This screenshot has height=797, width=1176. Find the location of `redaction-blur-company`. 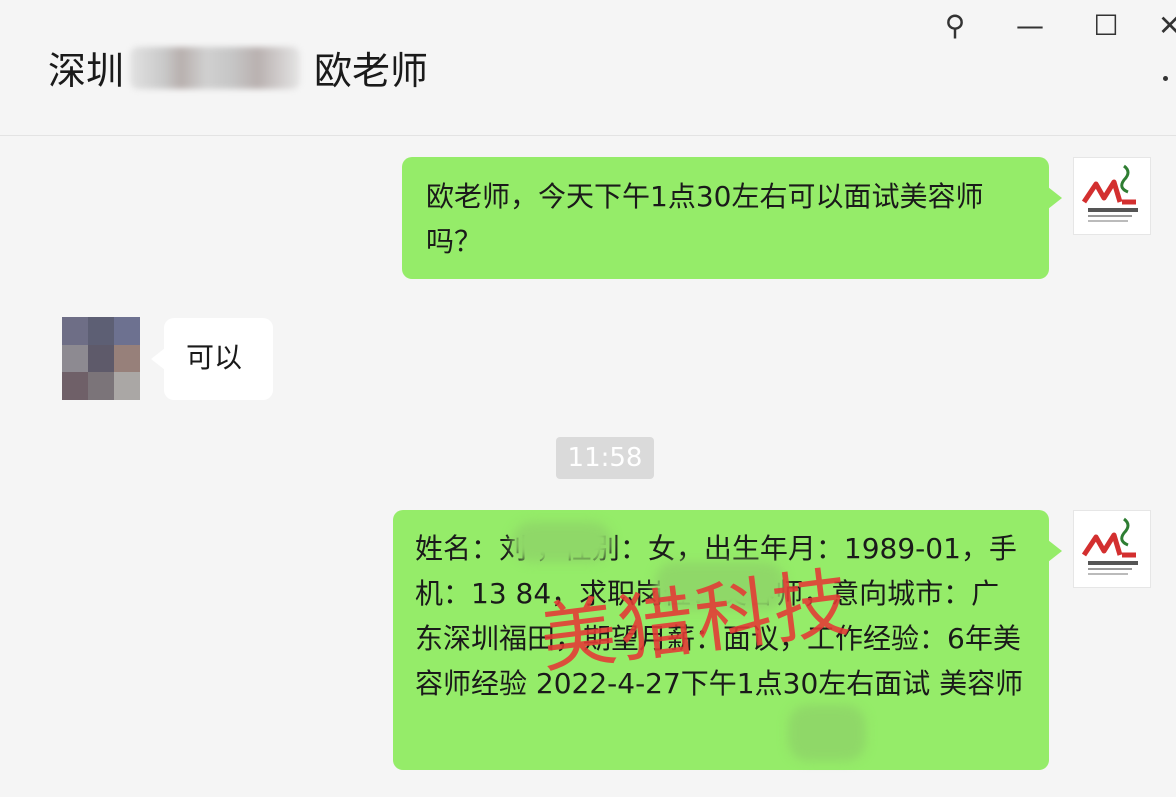

redaction-blur-company is located at coordinates (827, 733).